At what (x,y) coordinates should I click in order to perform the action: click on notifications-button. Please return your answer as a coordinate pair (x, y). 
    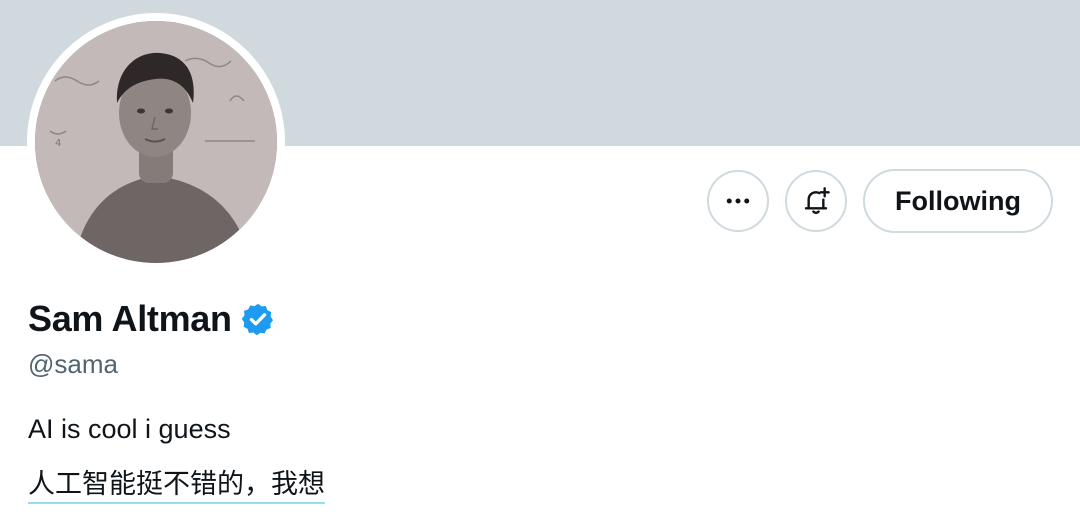
    Looking at the image, I should click on (816, 201).